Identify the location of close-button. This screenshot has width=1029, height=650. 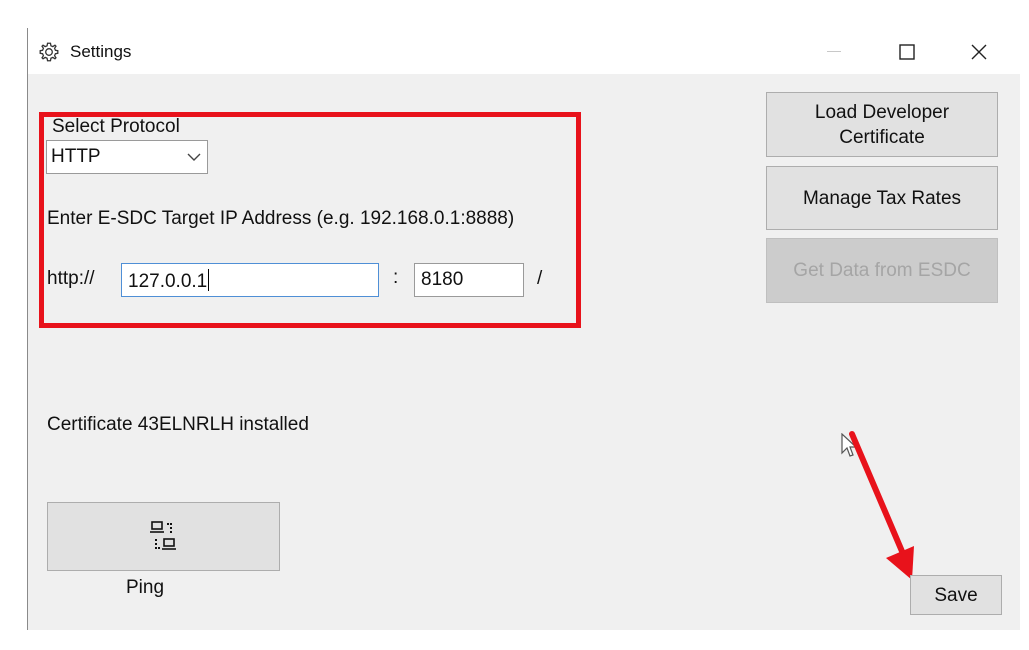
(979, 52).